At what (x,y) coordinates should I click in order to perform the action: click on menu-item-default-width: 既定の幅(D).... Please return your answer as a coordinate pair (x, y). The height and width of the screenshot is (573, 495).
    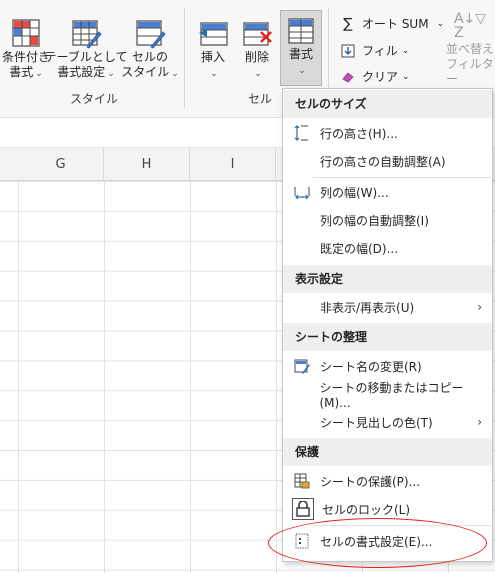
    Looking at the image, I should click on (387, 248).